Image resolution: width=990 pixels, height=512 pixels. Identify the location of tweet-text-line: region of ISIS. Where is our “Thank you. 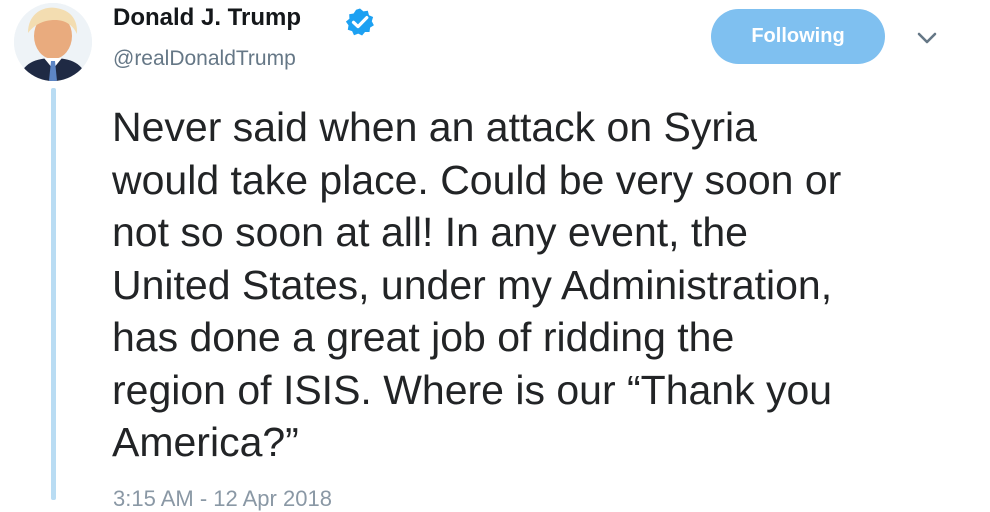
(472, 389).